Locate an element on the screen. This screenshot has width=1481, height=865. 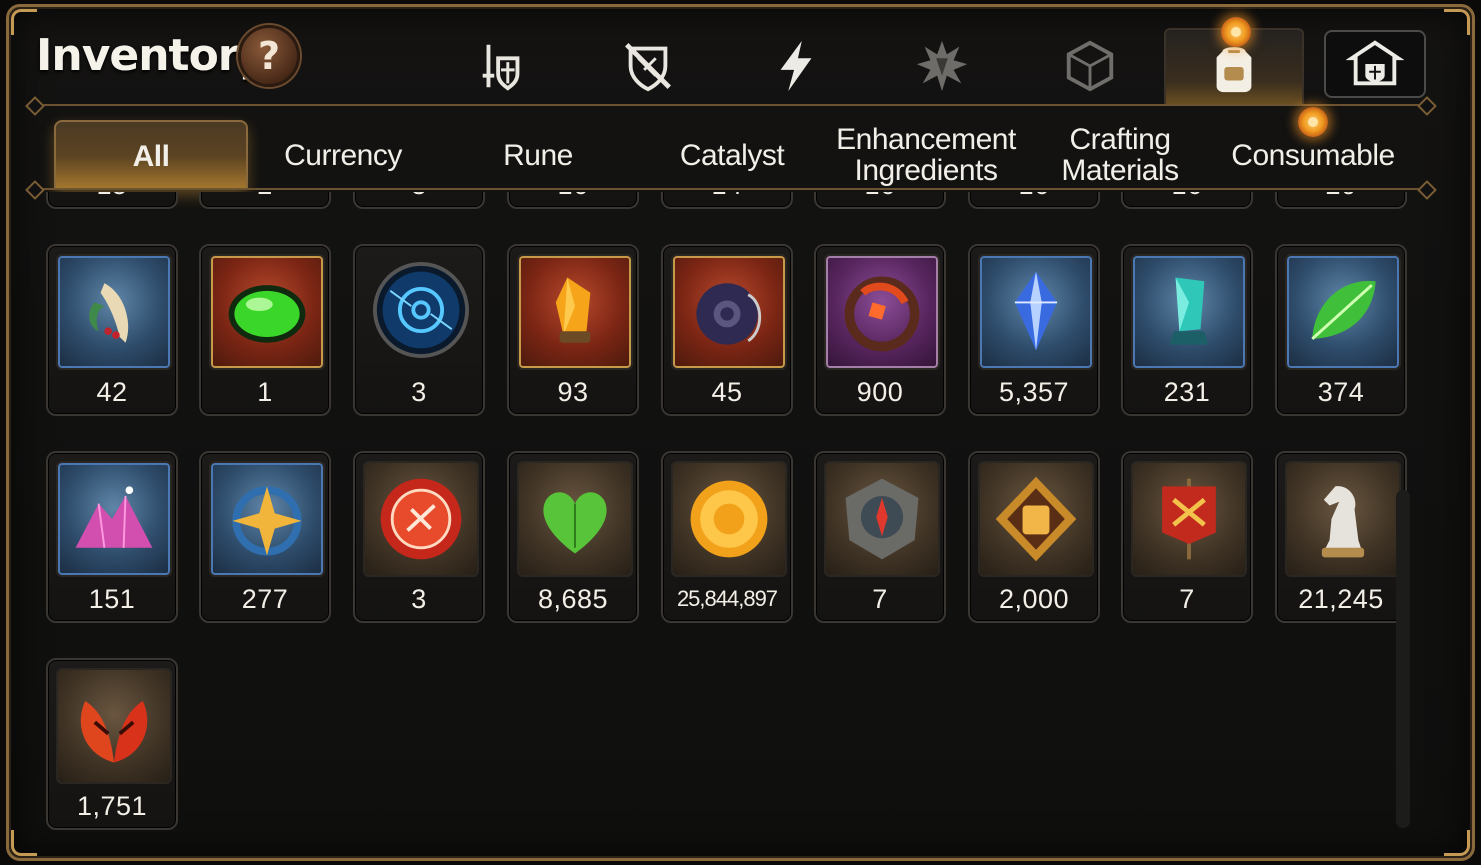
tab-equipment is located at coordinates (502, 66).